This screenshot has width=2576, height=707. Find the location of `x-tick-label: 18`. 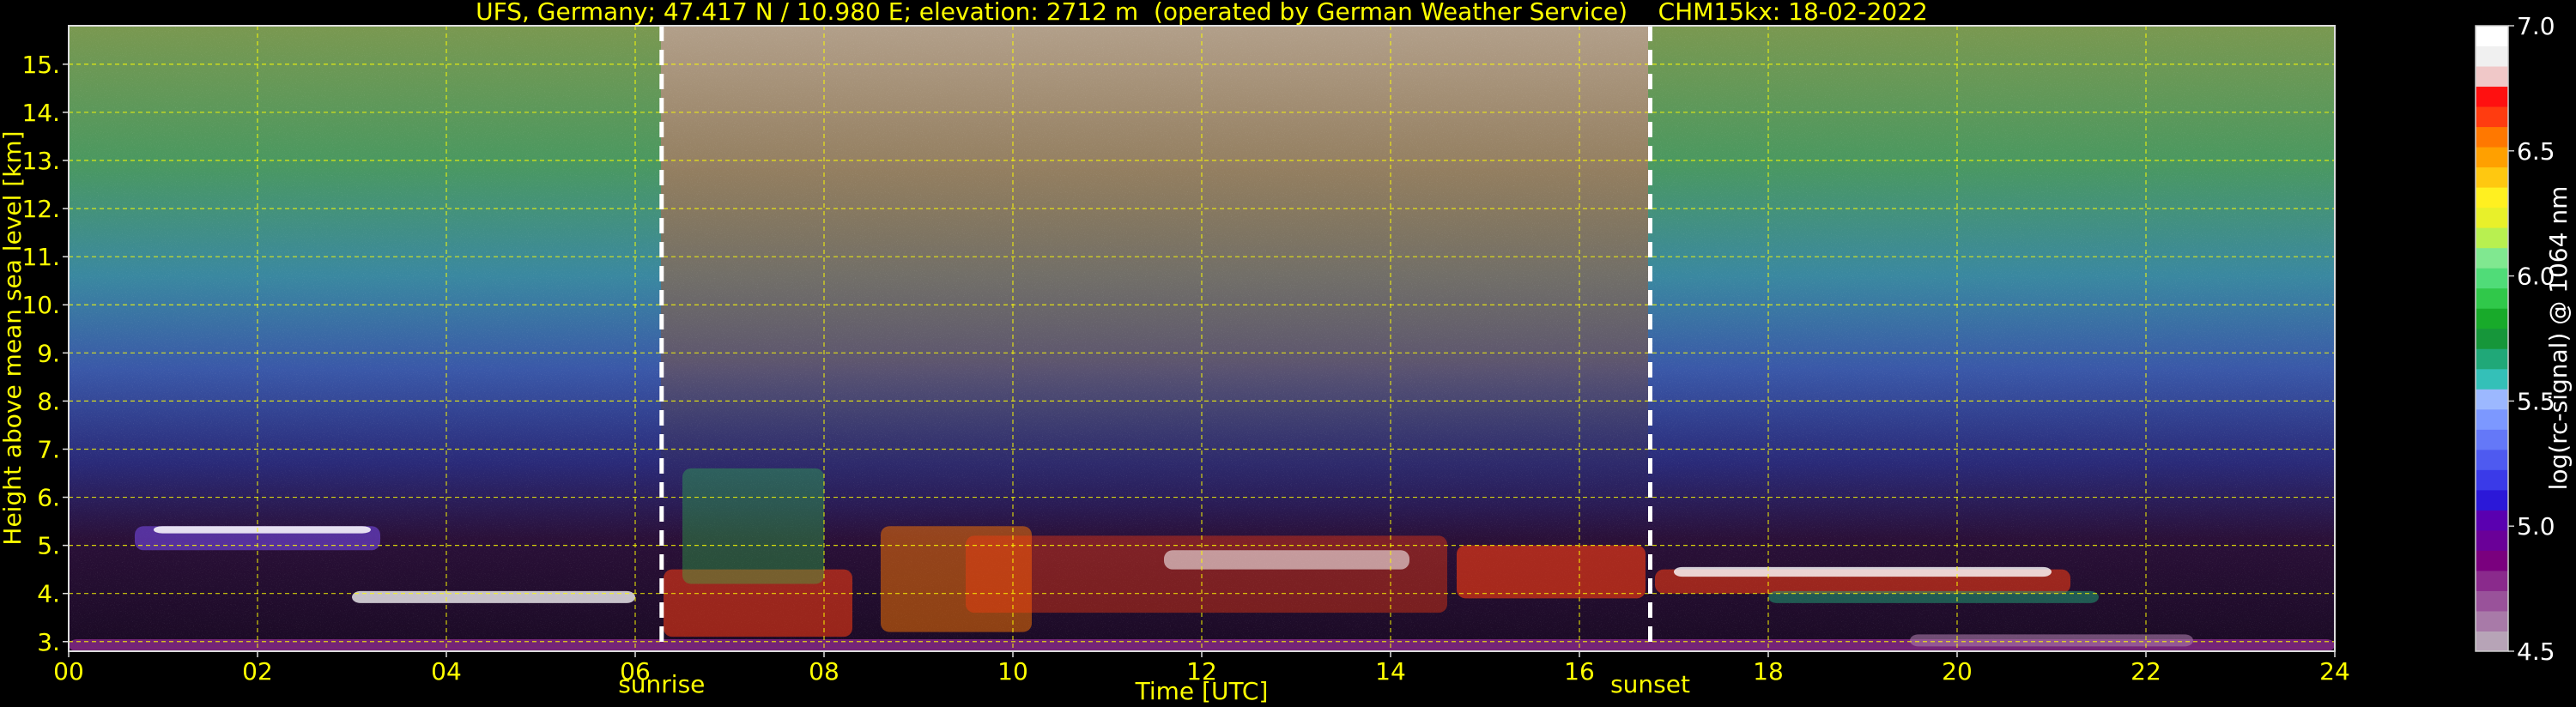

x-tick-label: 18 is located at coordinates (1768, 671).